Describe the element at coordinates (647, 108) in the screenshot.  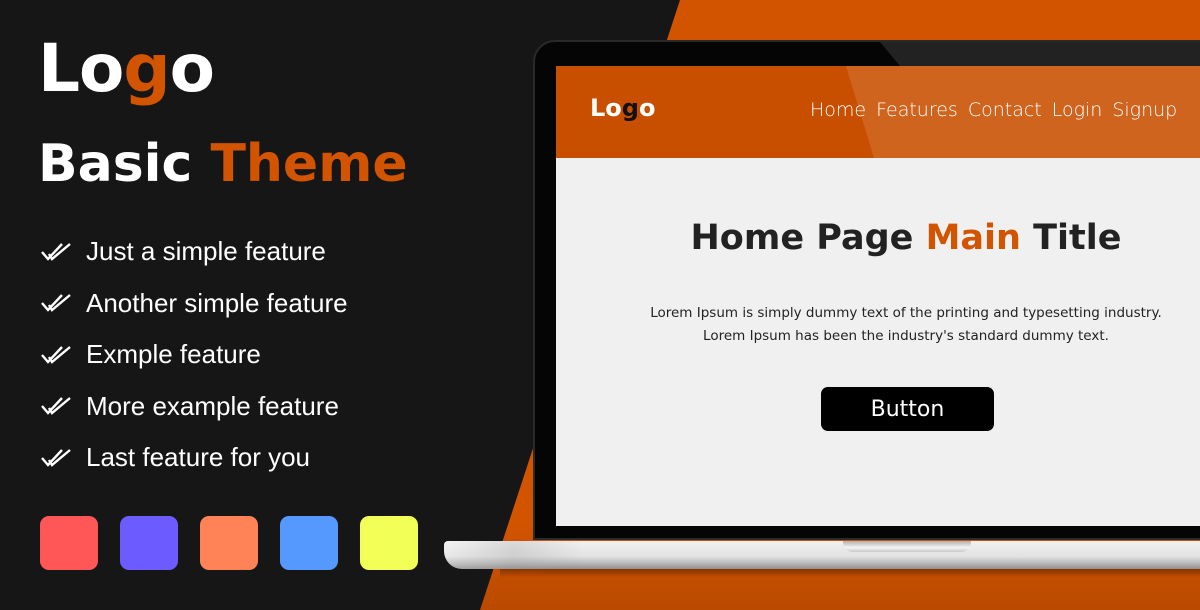
I see `site-logo-suffix: o` at that location.